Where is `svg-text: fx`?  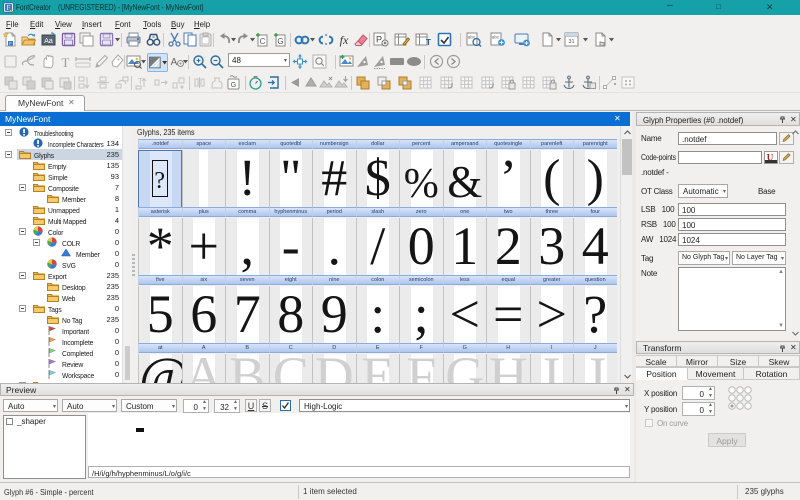
svg-text: fx is located at coordinates (344, 40).